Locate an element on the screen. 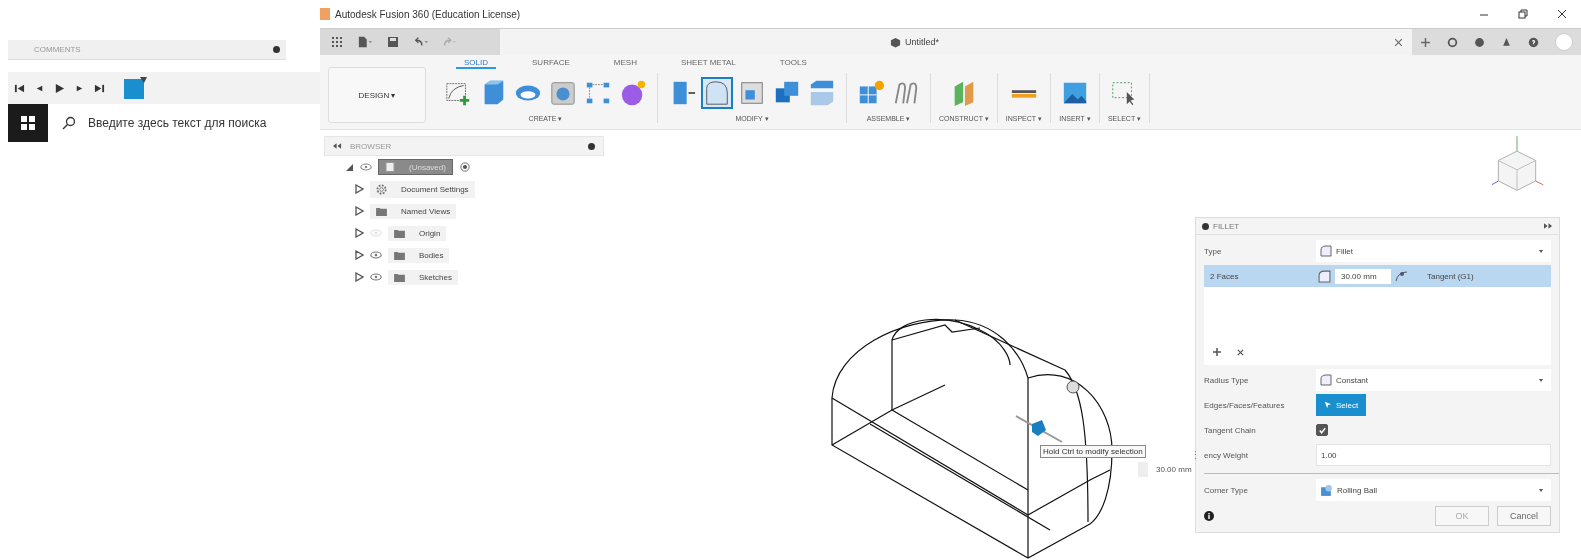 This screenshot has width=1581, height=560. dialog-title: FILLET is located at coordinates (1226, 226).